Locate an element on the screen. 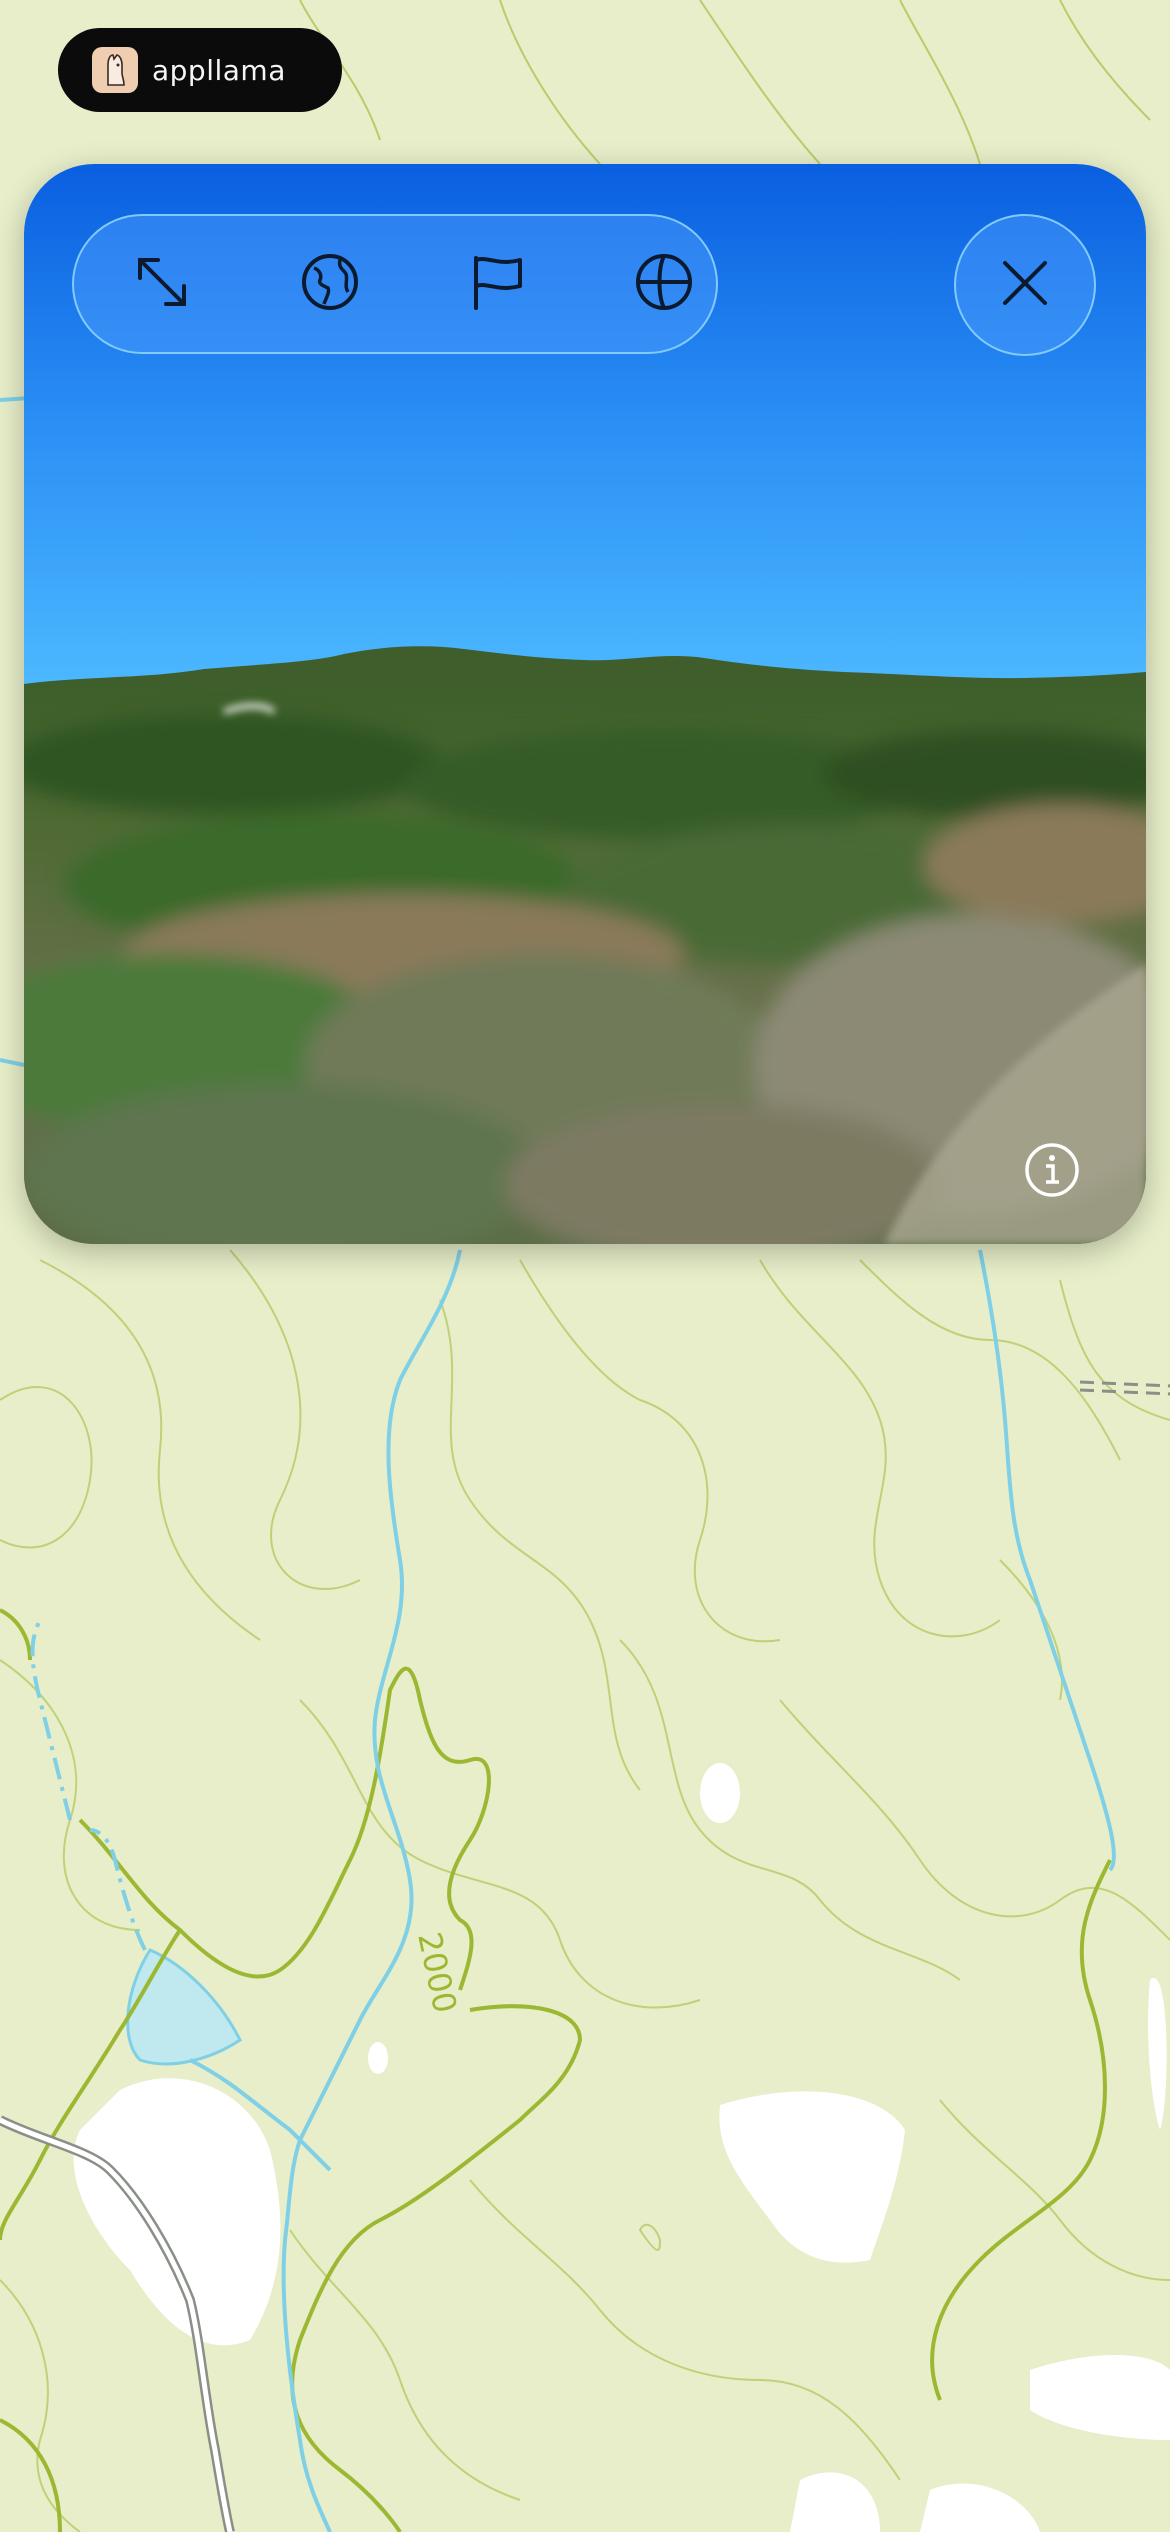 This screenshot has width=1170, height=2532. globe-button is located at coordinates (330, 284).